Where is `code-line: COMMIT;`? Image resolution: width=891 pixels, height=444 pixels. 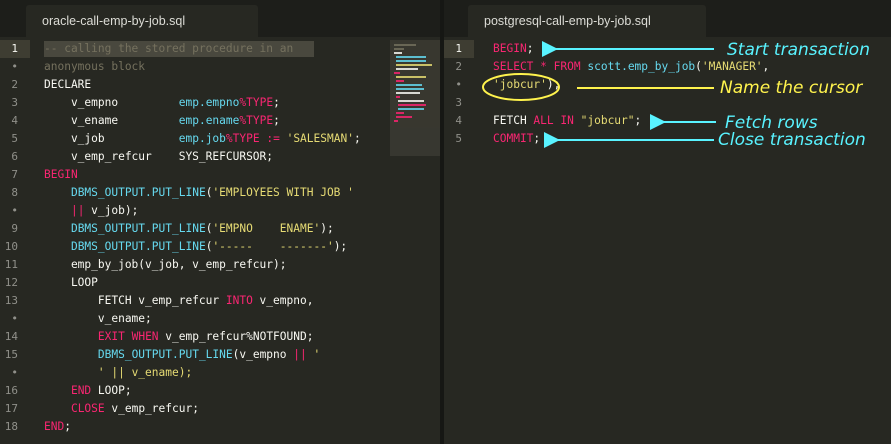
code-line: COMMIT; is located at coordinates (517, 138).